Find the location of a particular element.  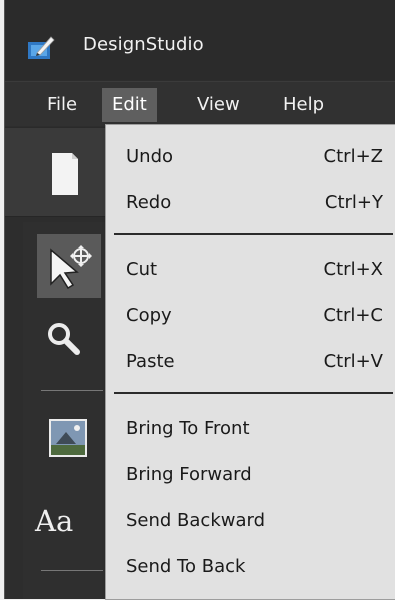

menu-item-label: Send To Back is located at coordinates (186, 566).